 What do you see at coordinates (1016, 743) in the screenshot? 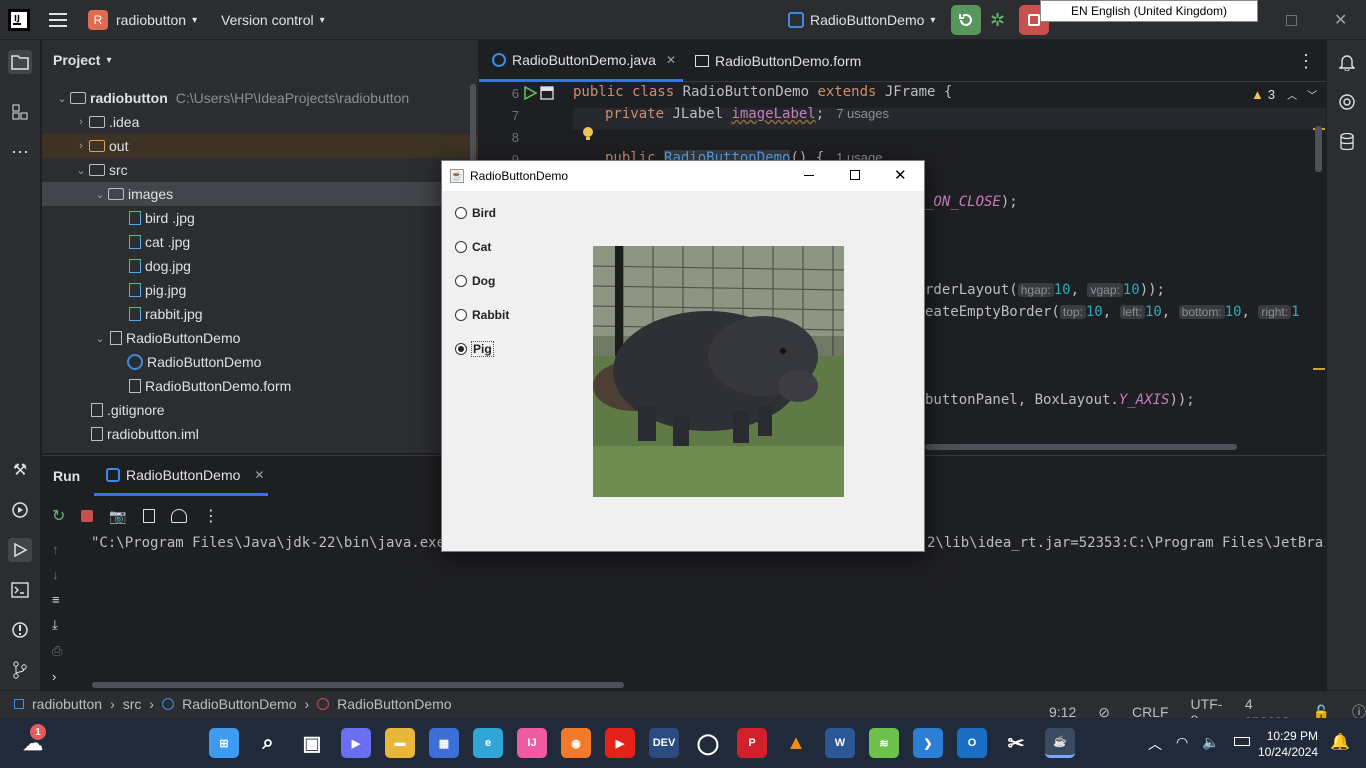
I see `snipping-icon: ✂` at bounding box center [1016, 743].